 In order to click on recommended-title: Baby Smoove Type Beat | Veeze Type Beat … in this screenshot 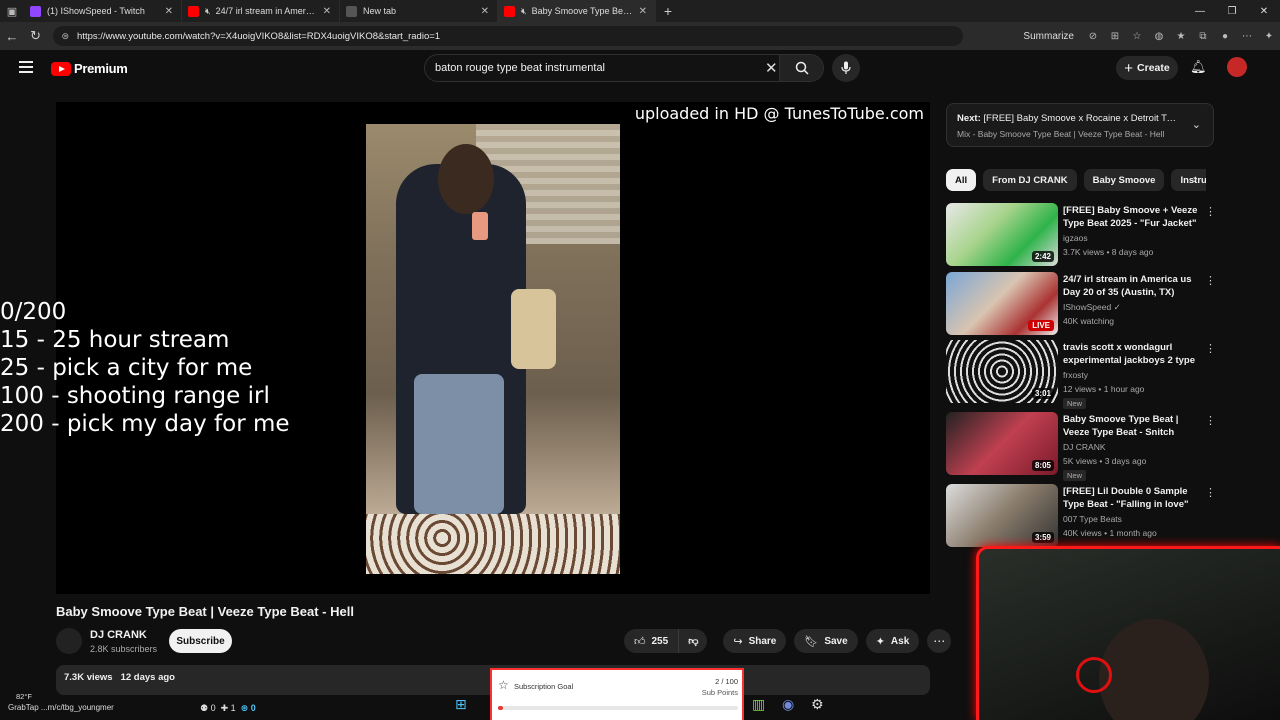, I will do `click(1132, 426)`.